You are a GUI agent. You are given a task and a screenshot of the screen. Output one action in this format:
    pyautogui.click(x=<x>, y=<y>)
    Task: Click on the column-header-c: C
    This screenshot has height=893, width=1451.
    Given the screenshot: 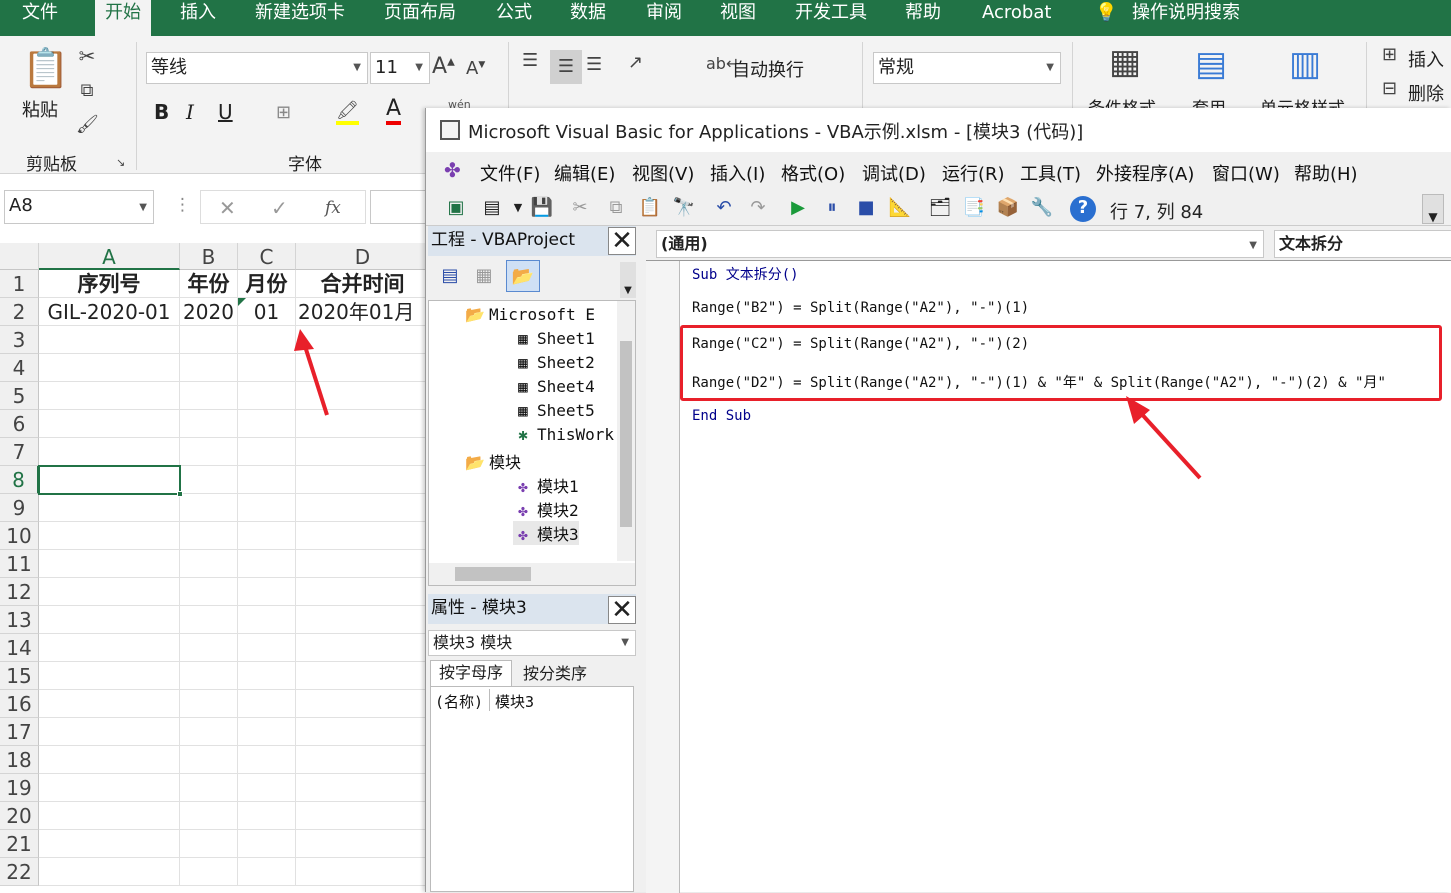 What is the action you would take?
    pyautogui.click(x=267, y=256)
    